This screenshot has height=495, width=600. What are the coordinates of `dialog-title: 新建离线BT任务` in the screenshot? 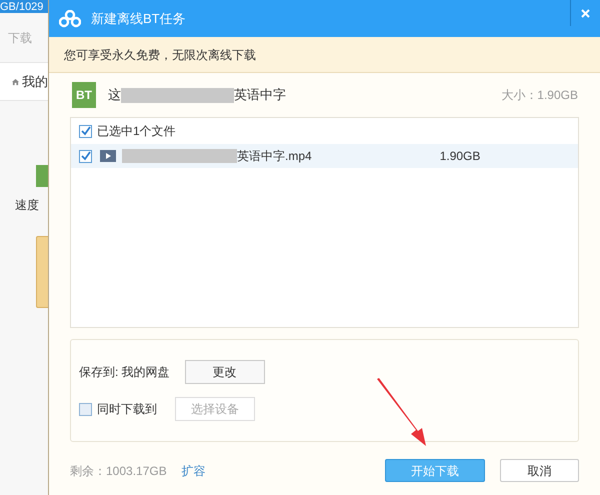 It's located at (138, 19).